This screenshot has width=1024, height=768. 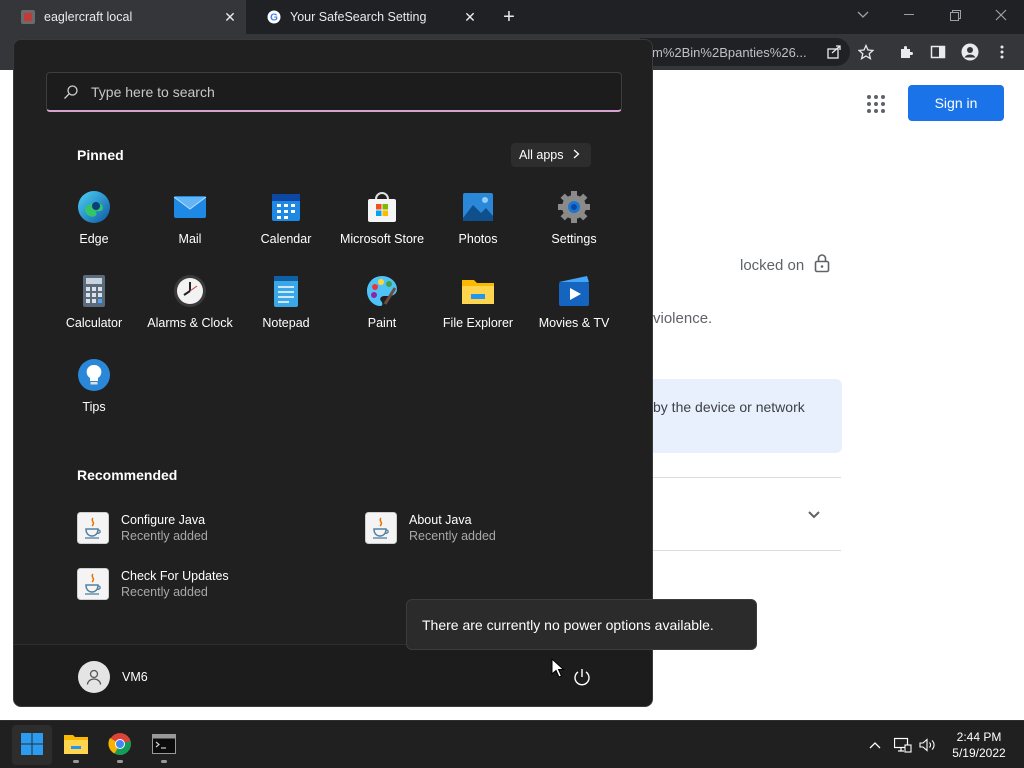 What do you see at coordinates (286, 291) in the screenshot?
I see `notepad-icon` at bounding box center [286, 291].